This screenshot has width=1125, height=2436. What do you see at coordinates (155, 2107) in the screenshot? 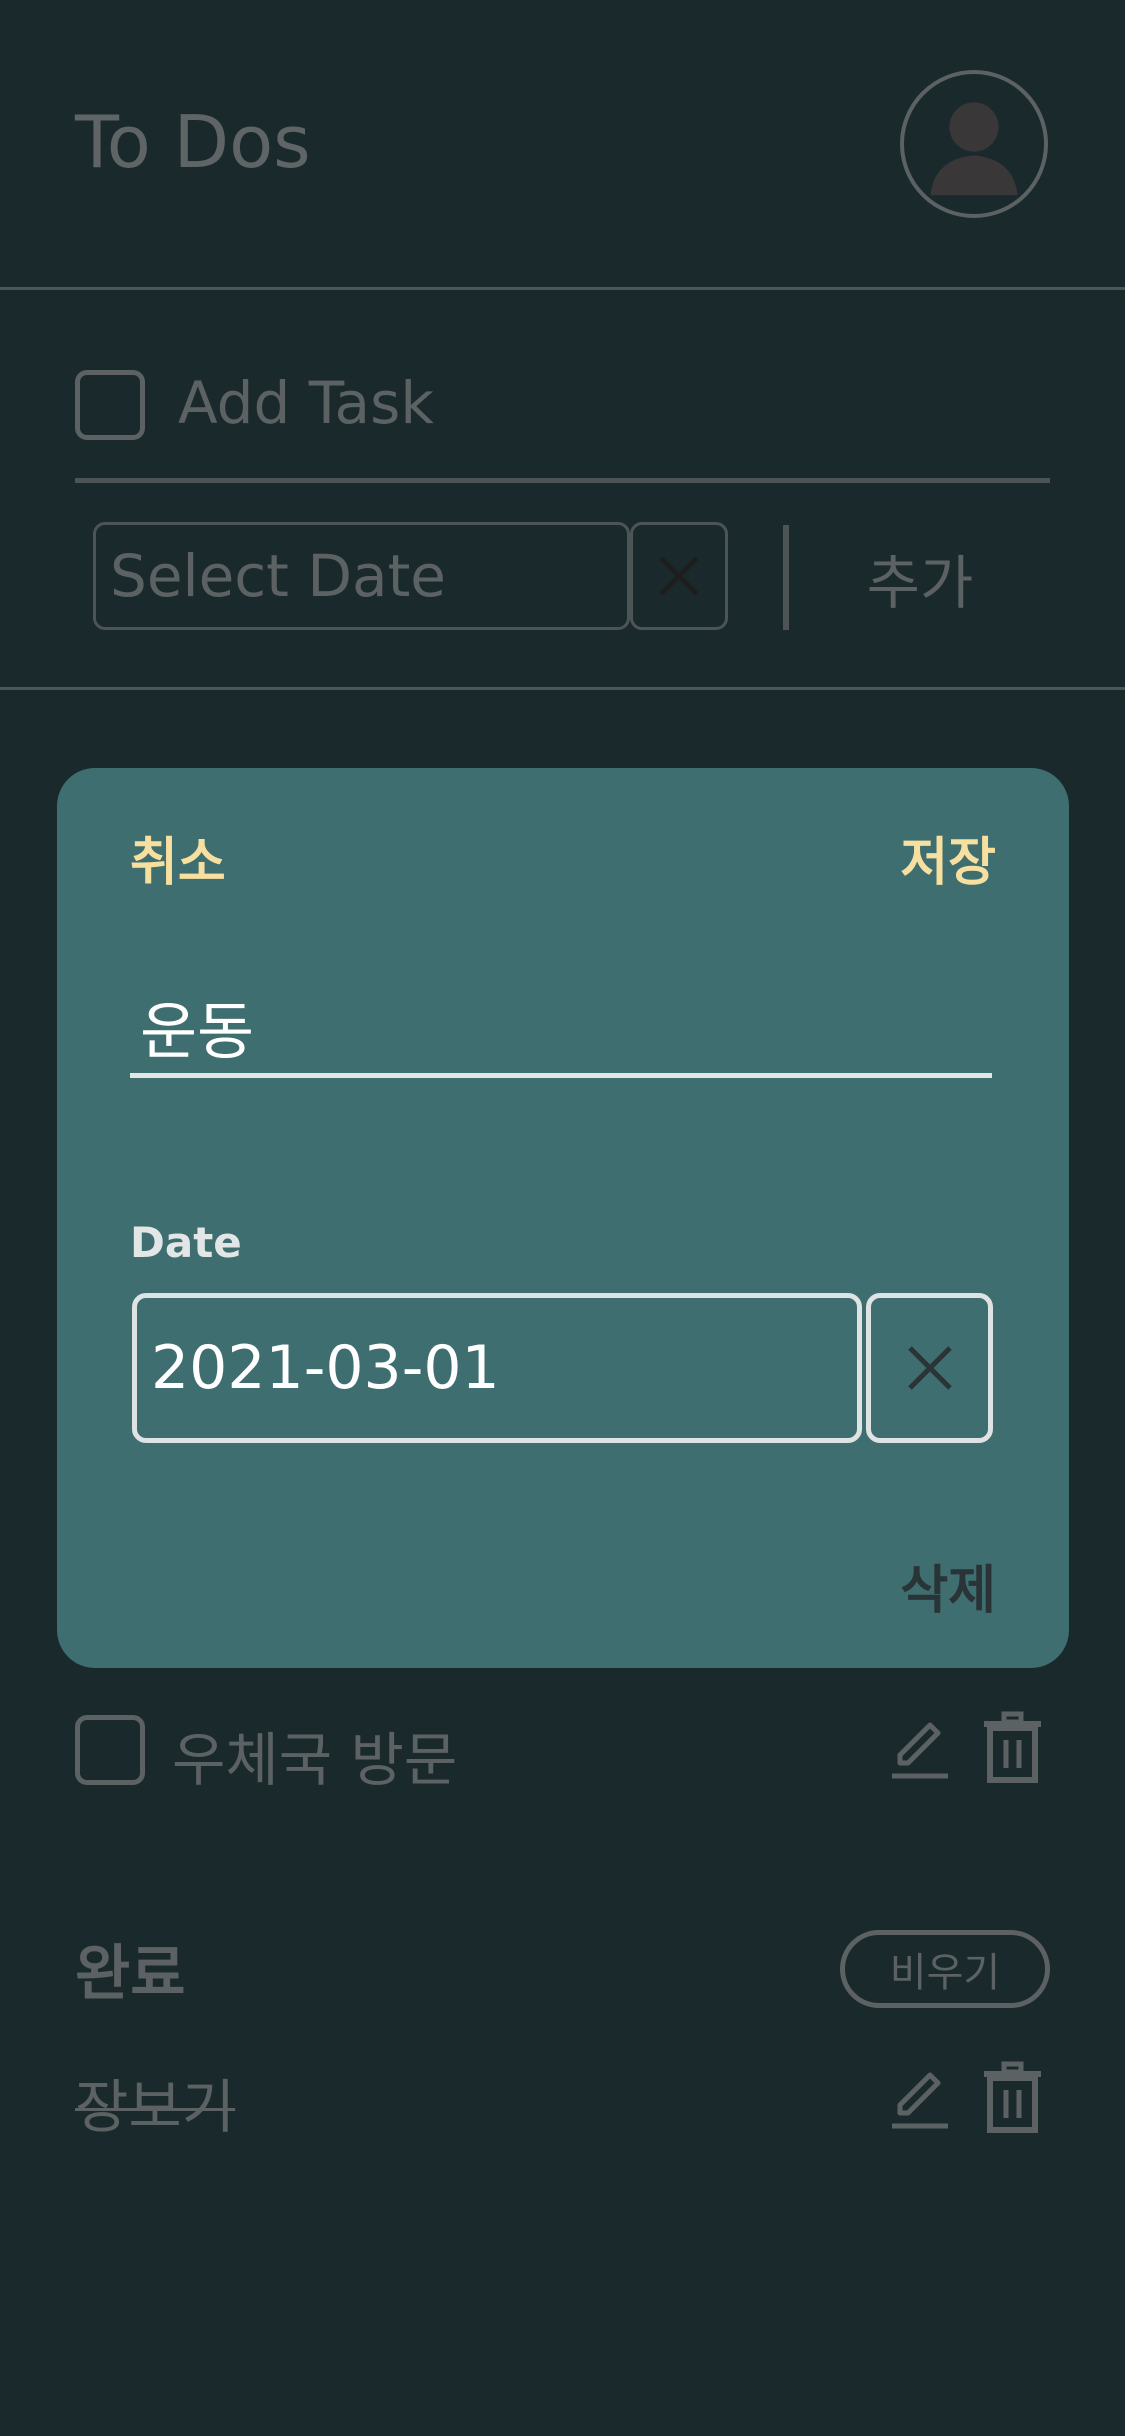
I see `completed-todo-label: 장보기` at bounding box center [155, 2107].